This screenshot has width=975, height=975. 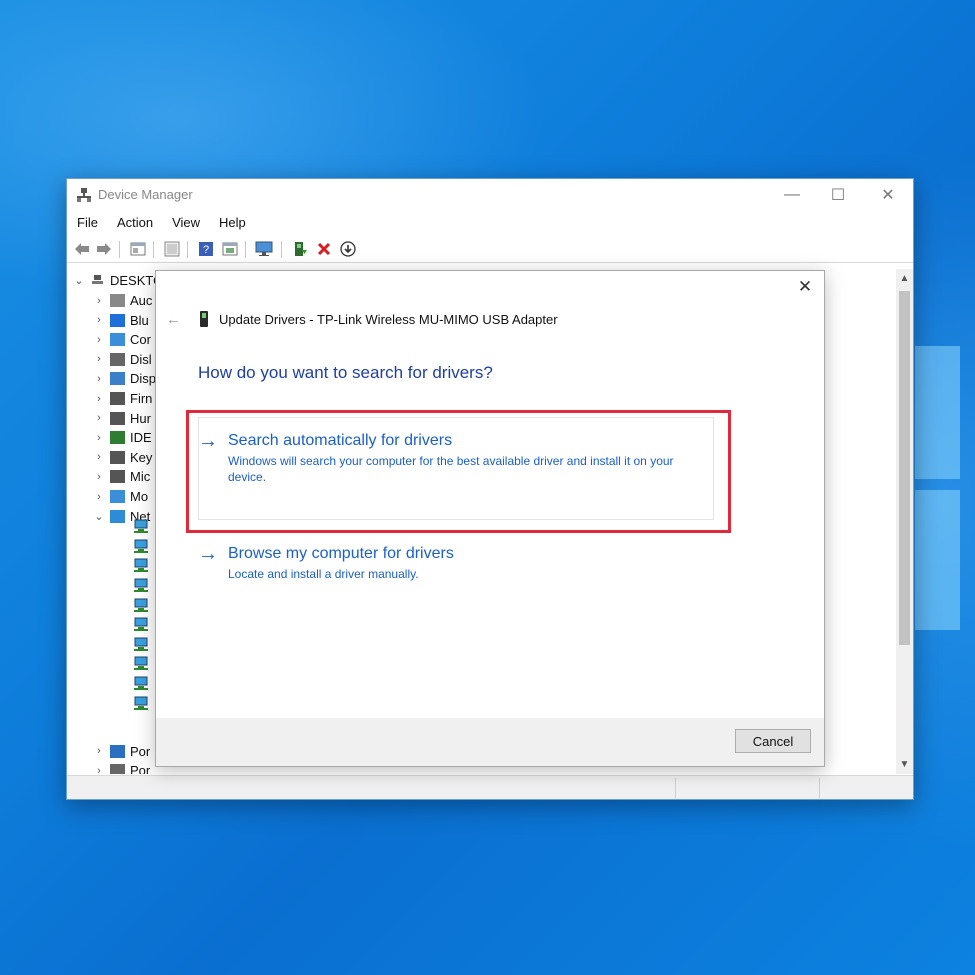 What do you see at coordinates (204, 319) in the screenshot?
I see `usb-adapter-icon` at bounding box center [204, 319].